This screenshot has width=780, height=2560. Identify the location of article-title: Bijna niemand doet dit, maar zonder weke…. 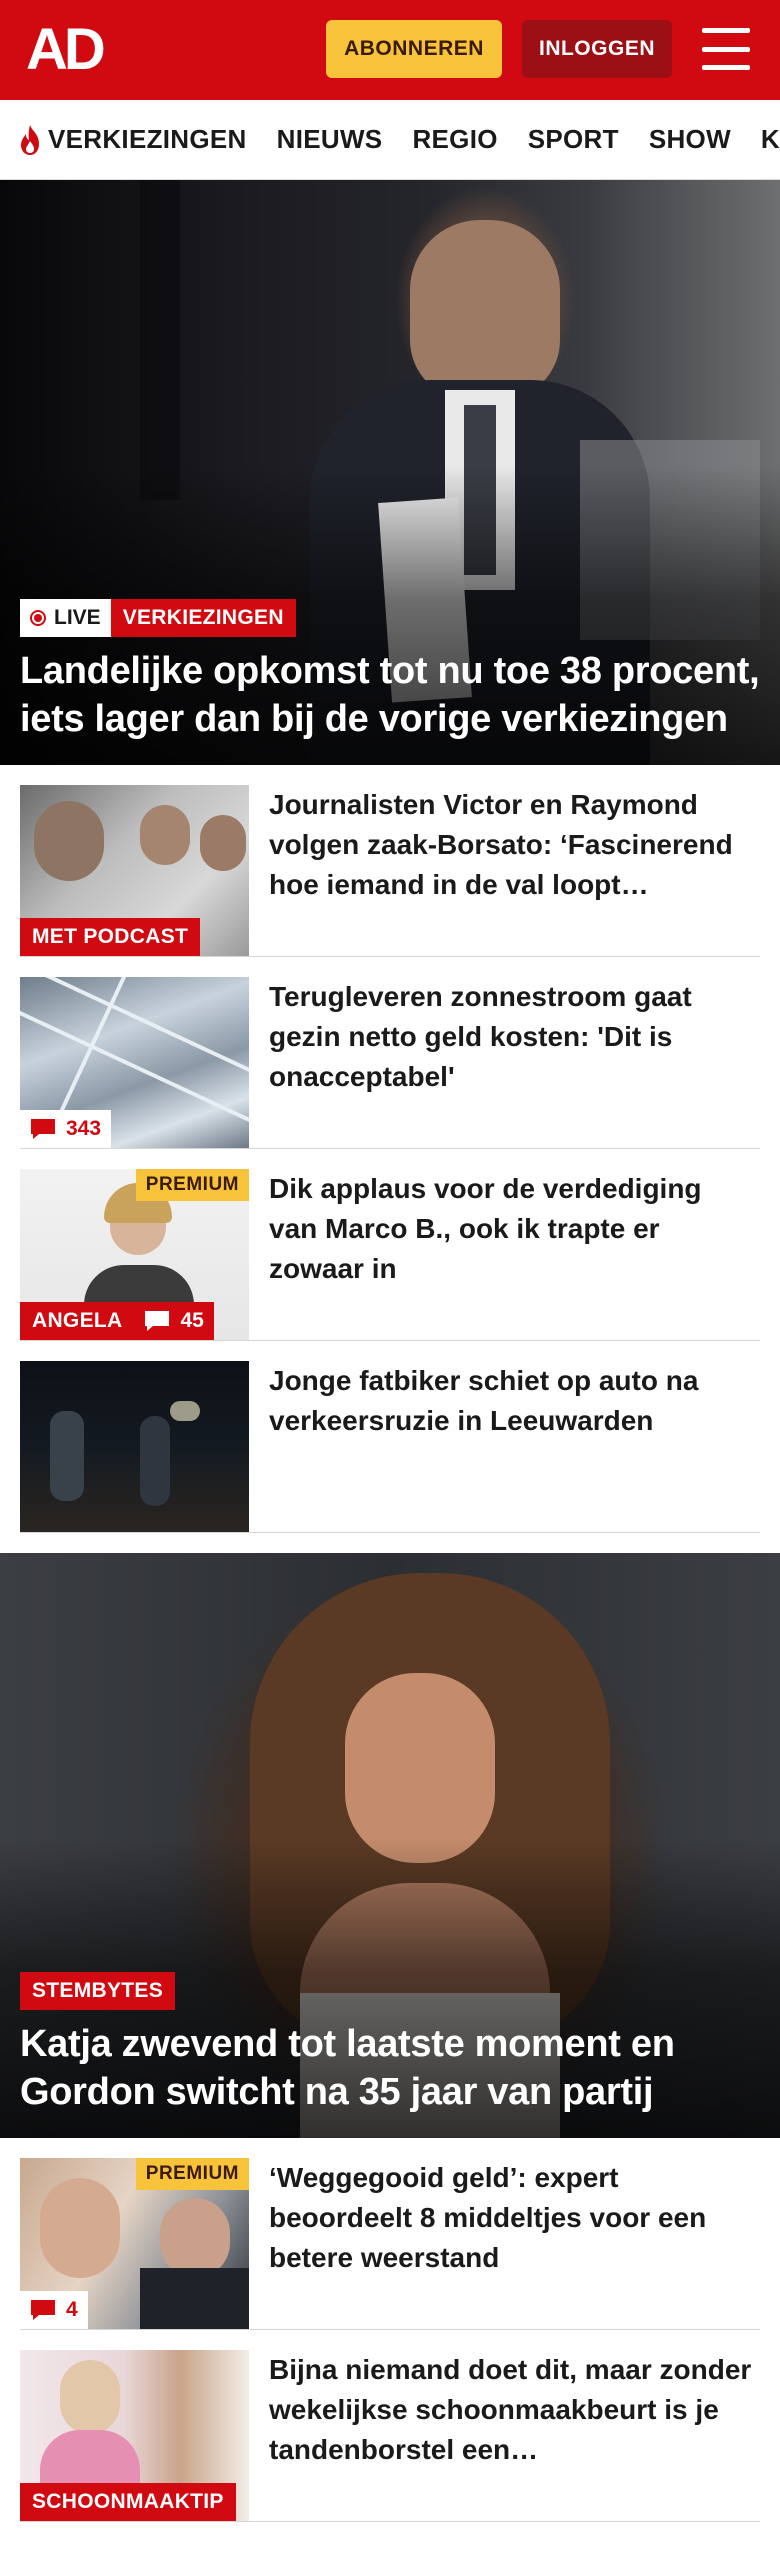
(514, 2435).